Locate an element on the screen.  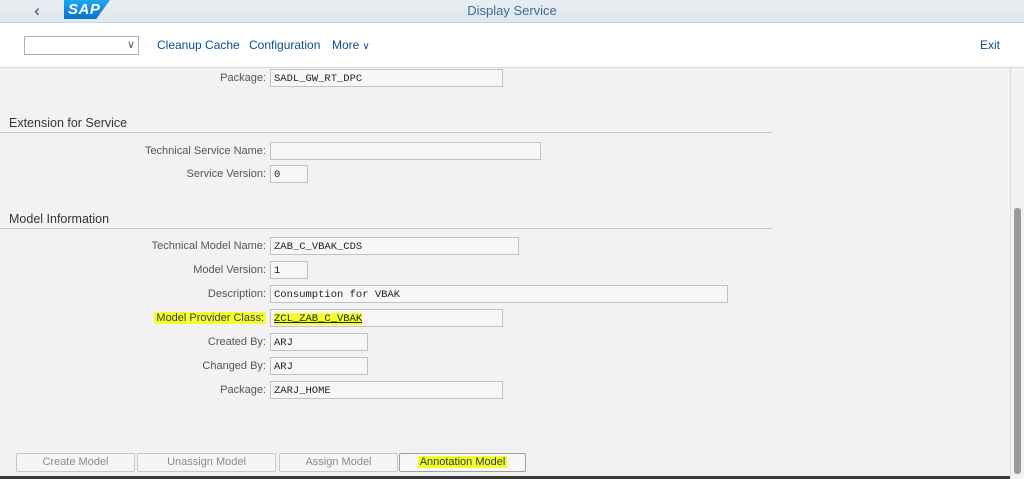
technical-service-name-label: Technical Service Name: is located at coordinates (205, 151).